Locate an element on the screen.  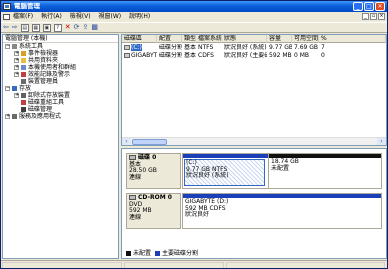
refresh-icon: ⟳ is located at coordinates (77, 27).